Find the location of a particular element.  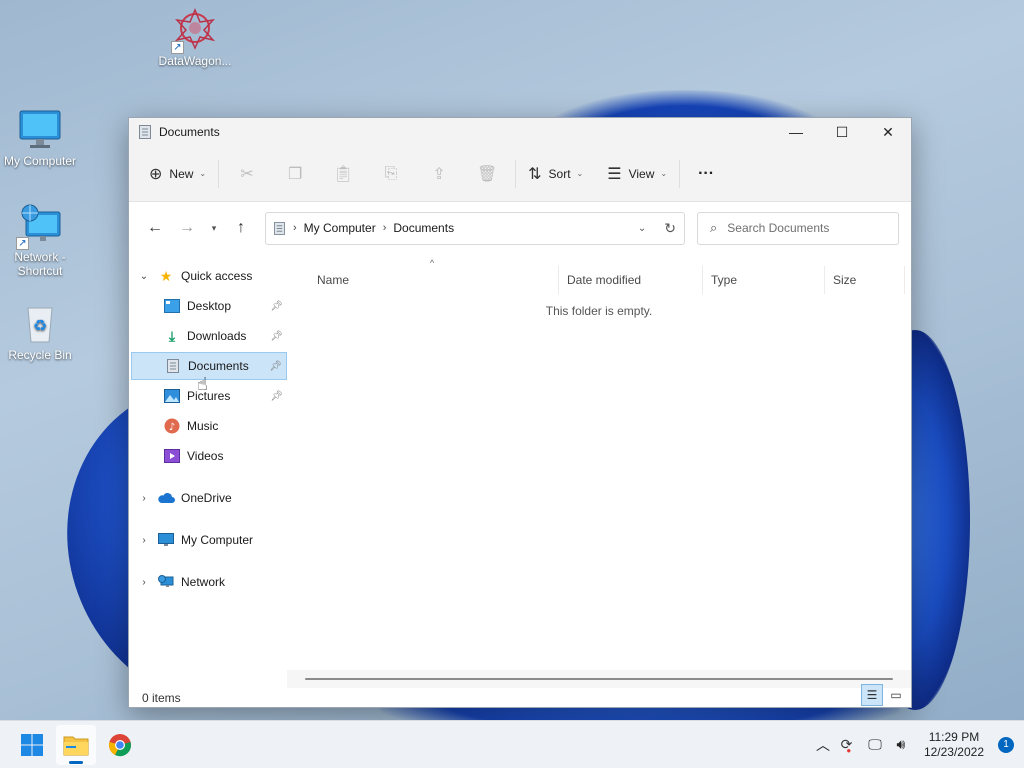

breadcrumb-documents: Documents is located at coordinates (423, 228).